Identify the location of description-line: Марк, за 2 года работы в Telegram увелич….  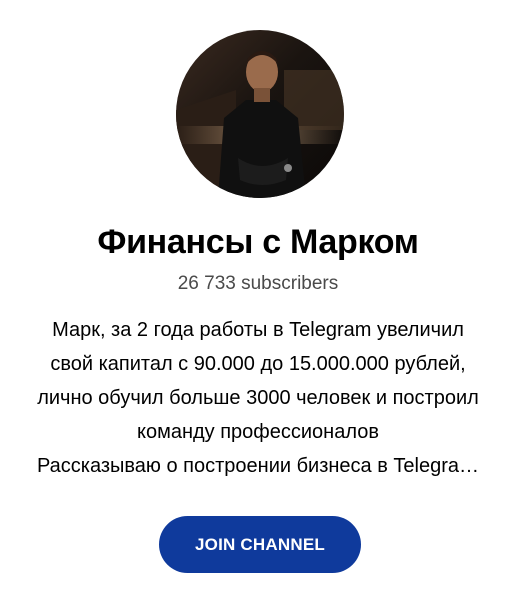
(258, 330).